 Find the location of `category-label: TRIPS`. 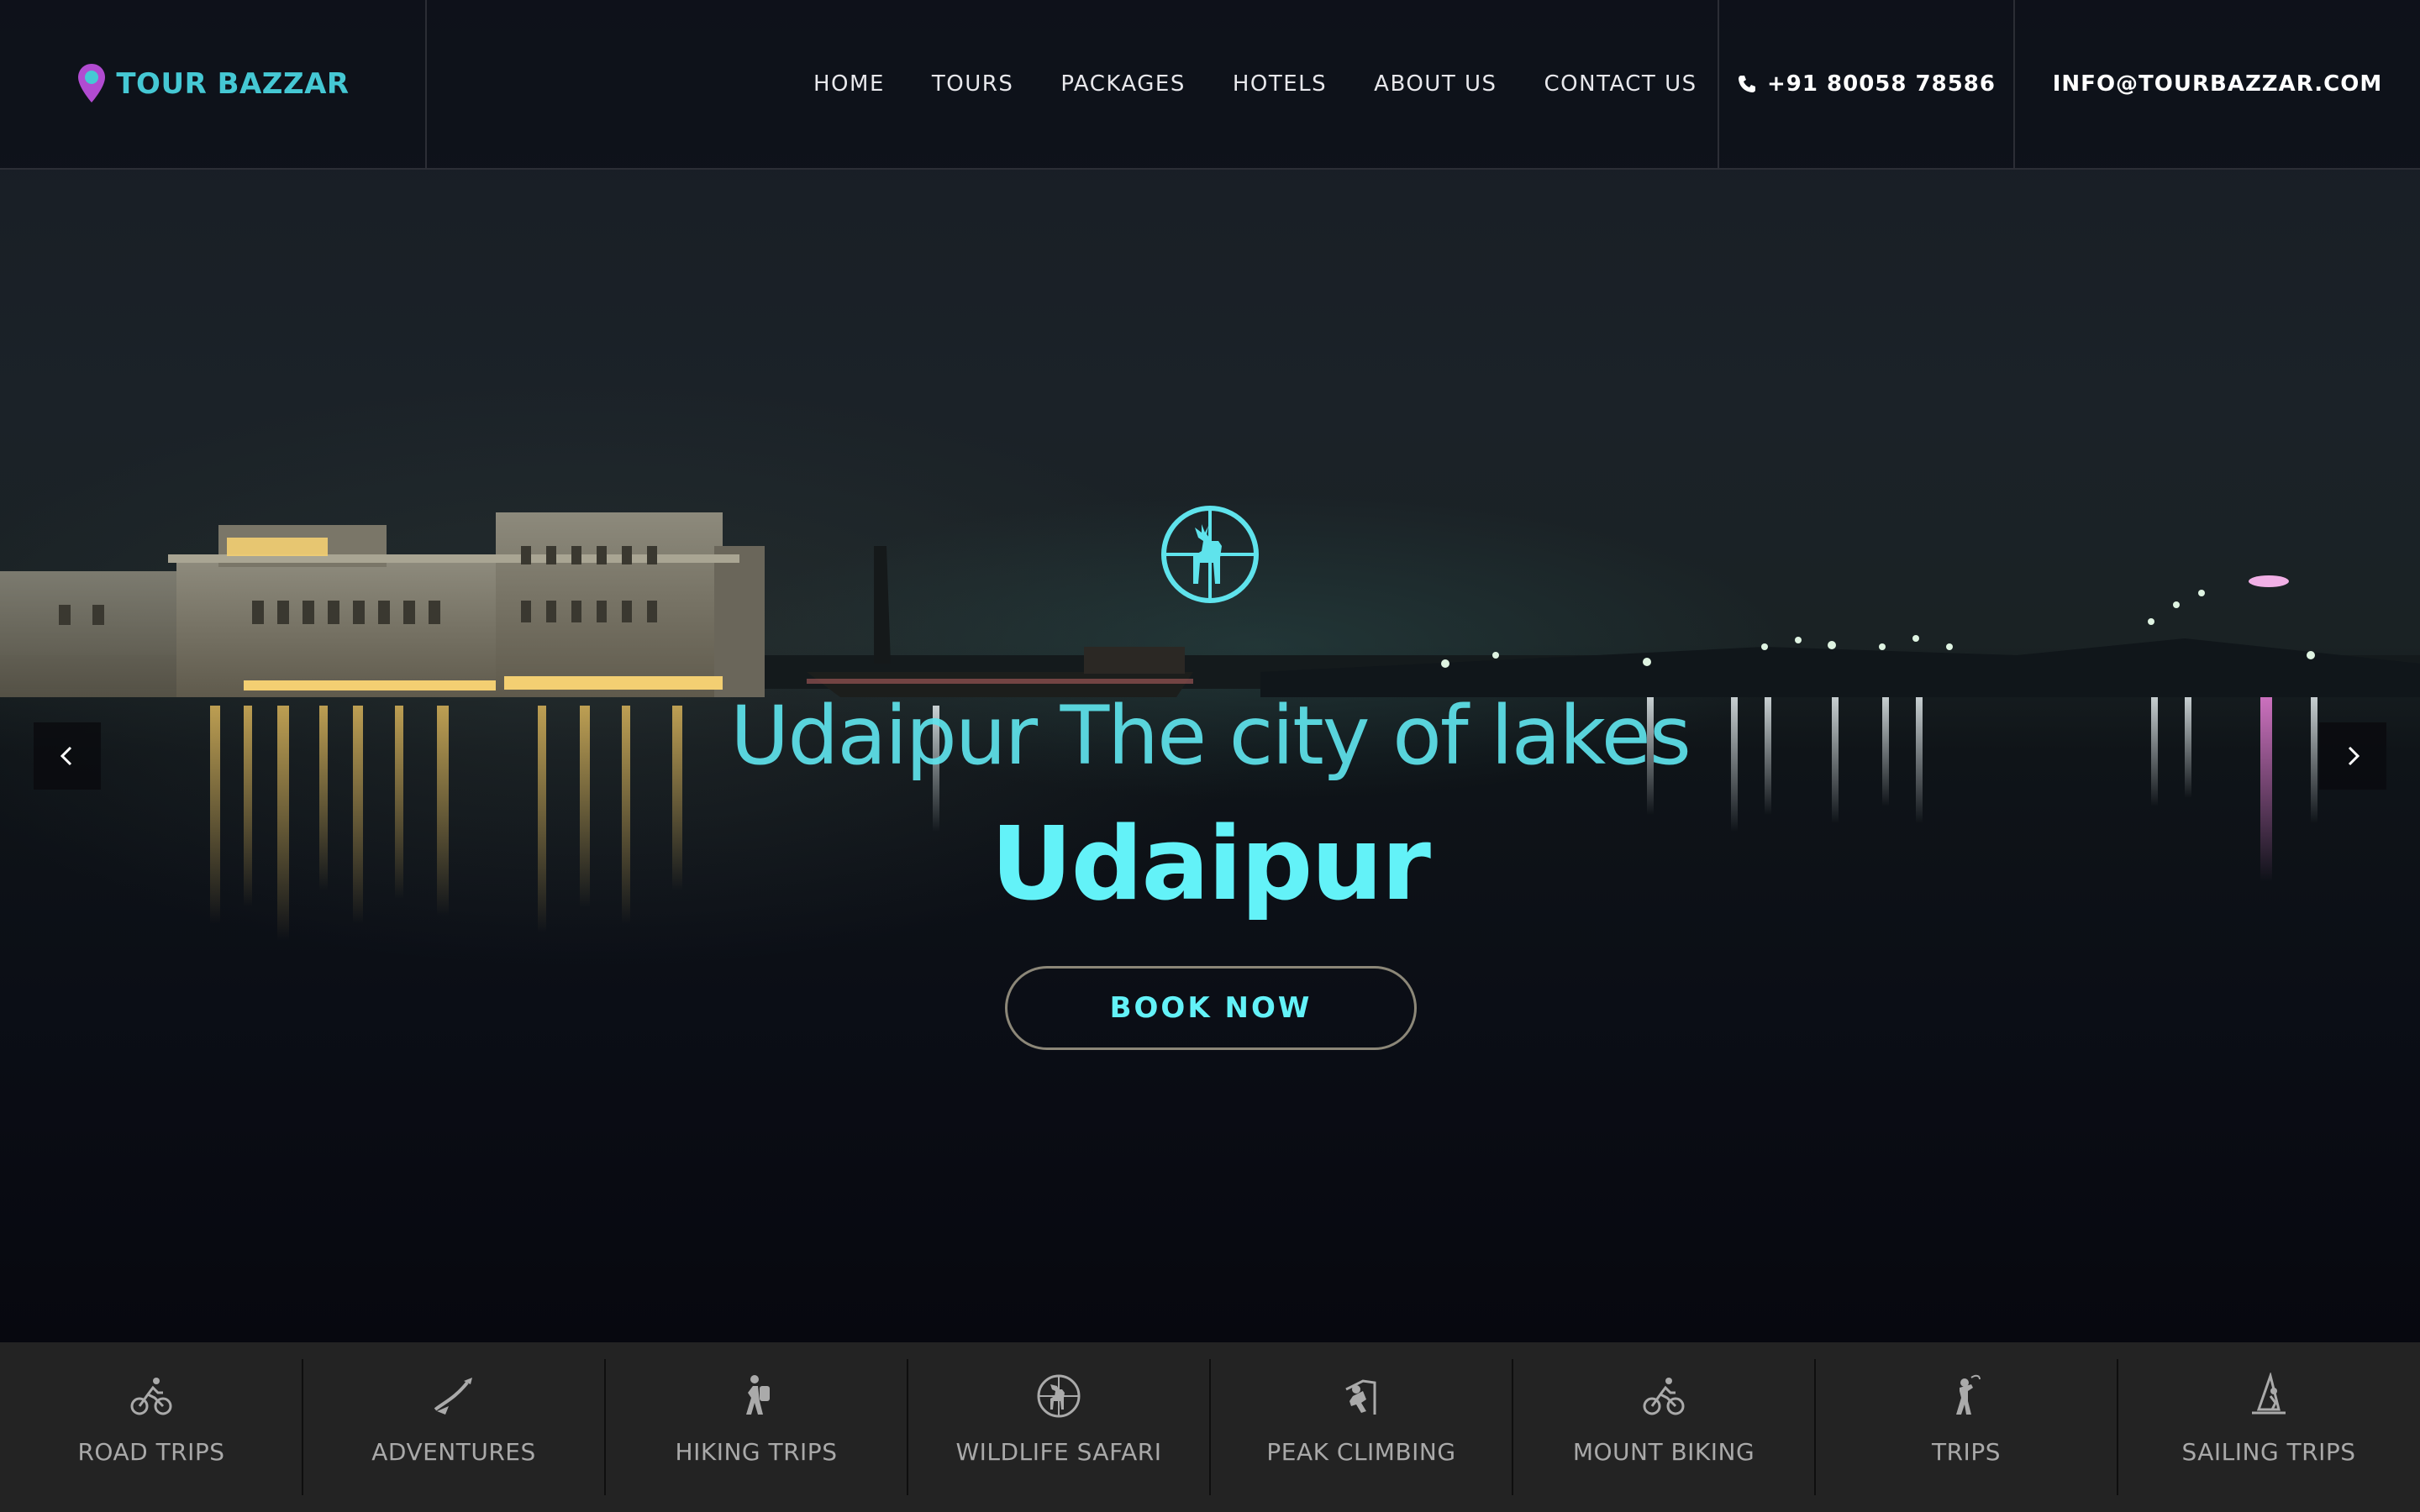

category-label: TRIPS is located at coordinates (1967, 1452).